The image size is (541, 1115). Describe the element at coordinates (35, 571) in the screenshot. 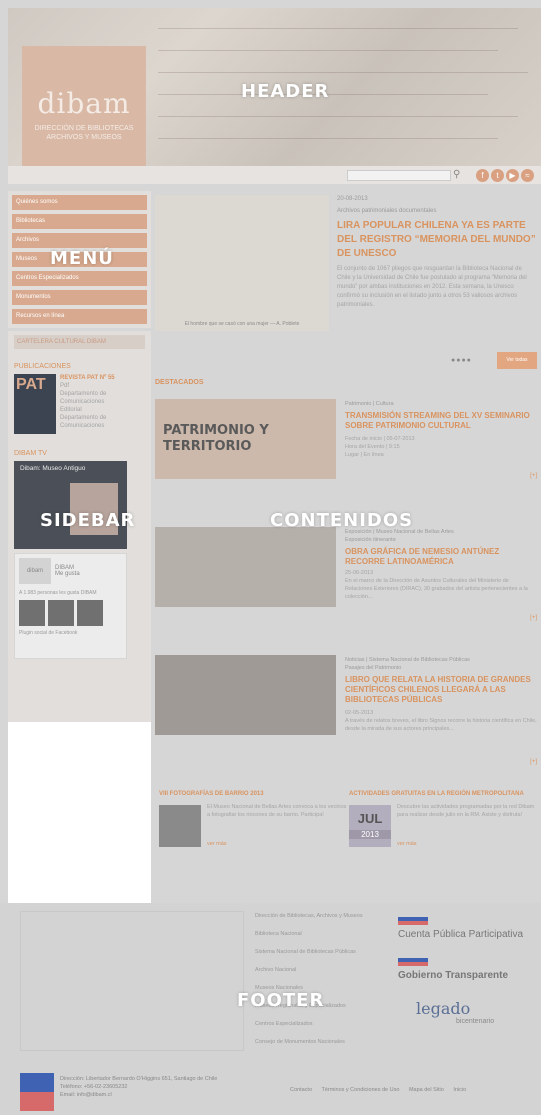

I see `fb-page-logo: dibam` at that location.